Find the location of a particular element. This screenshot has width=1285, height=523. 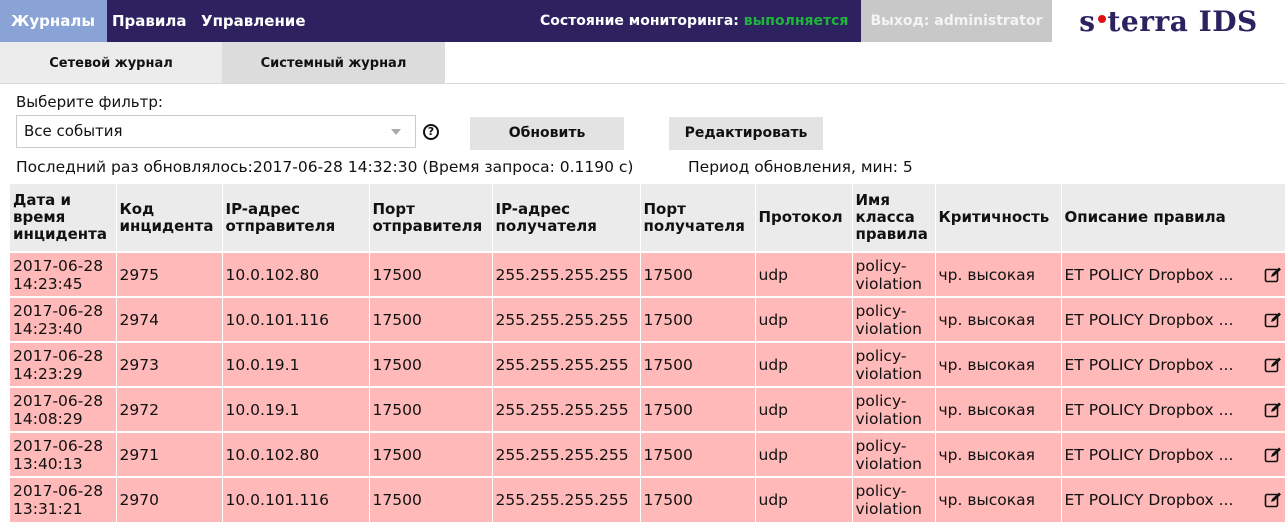

cell-datetime: 2017-06-28 13:40:13 is located at coordinates (63, 454).